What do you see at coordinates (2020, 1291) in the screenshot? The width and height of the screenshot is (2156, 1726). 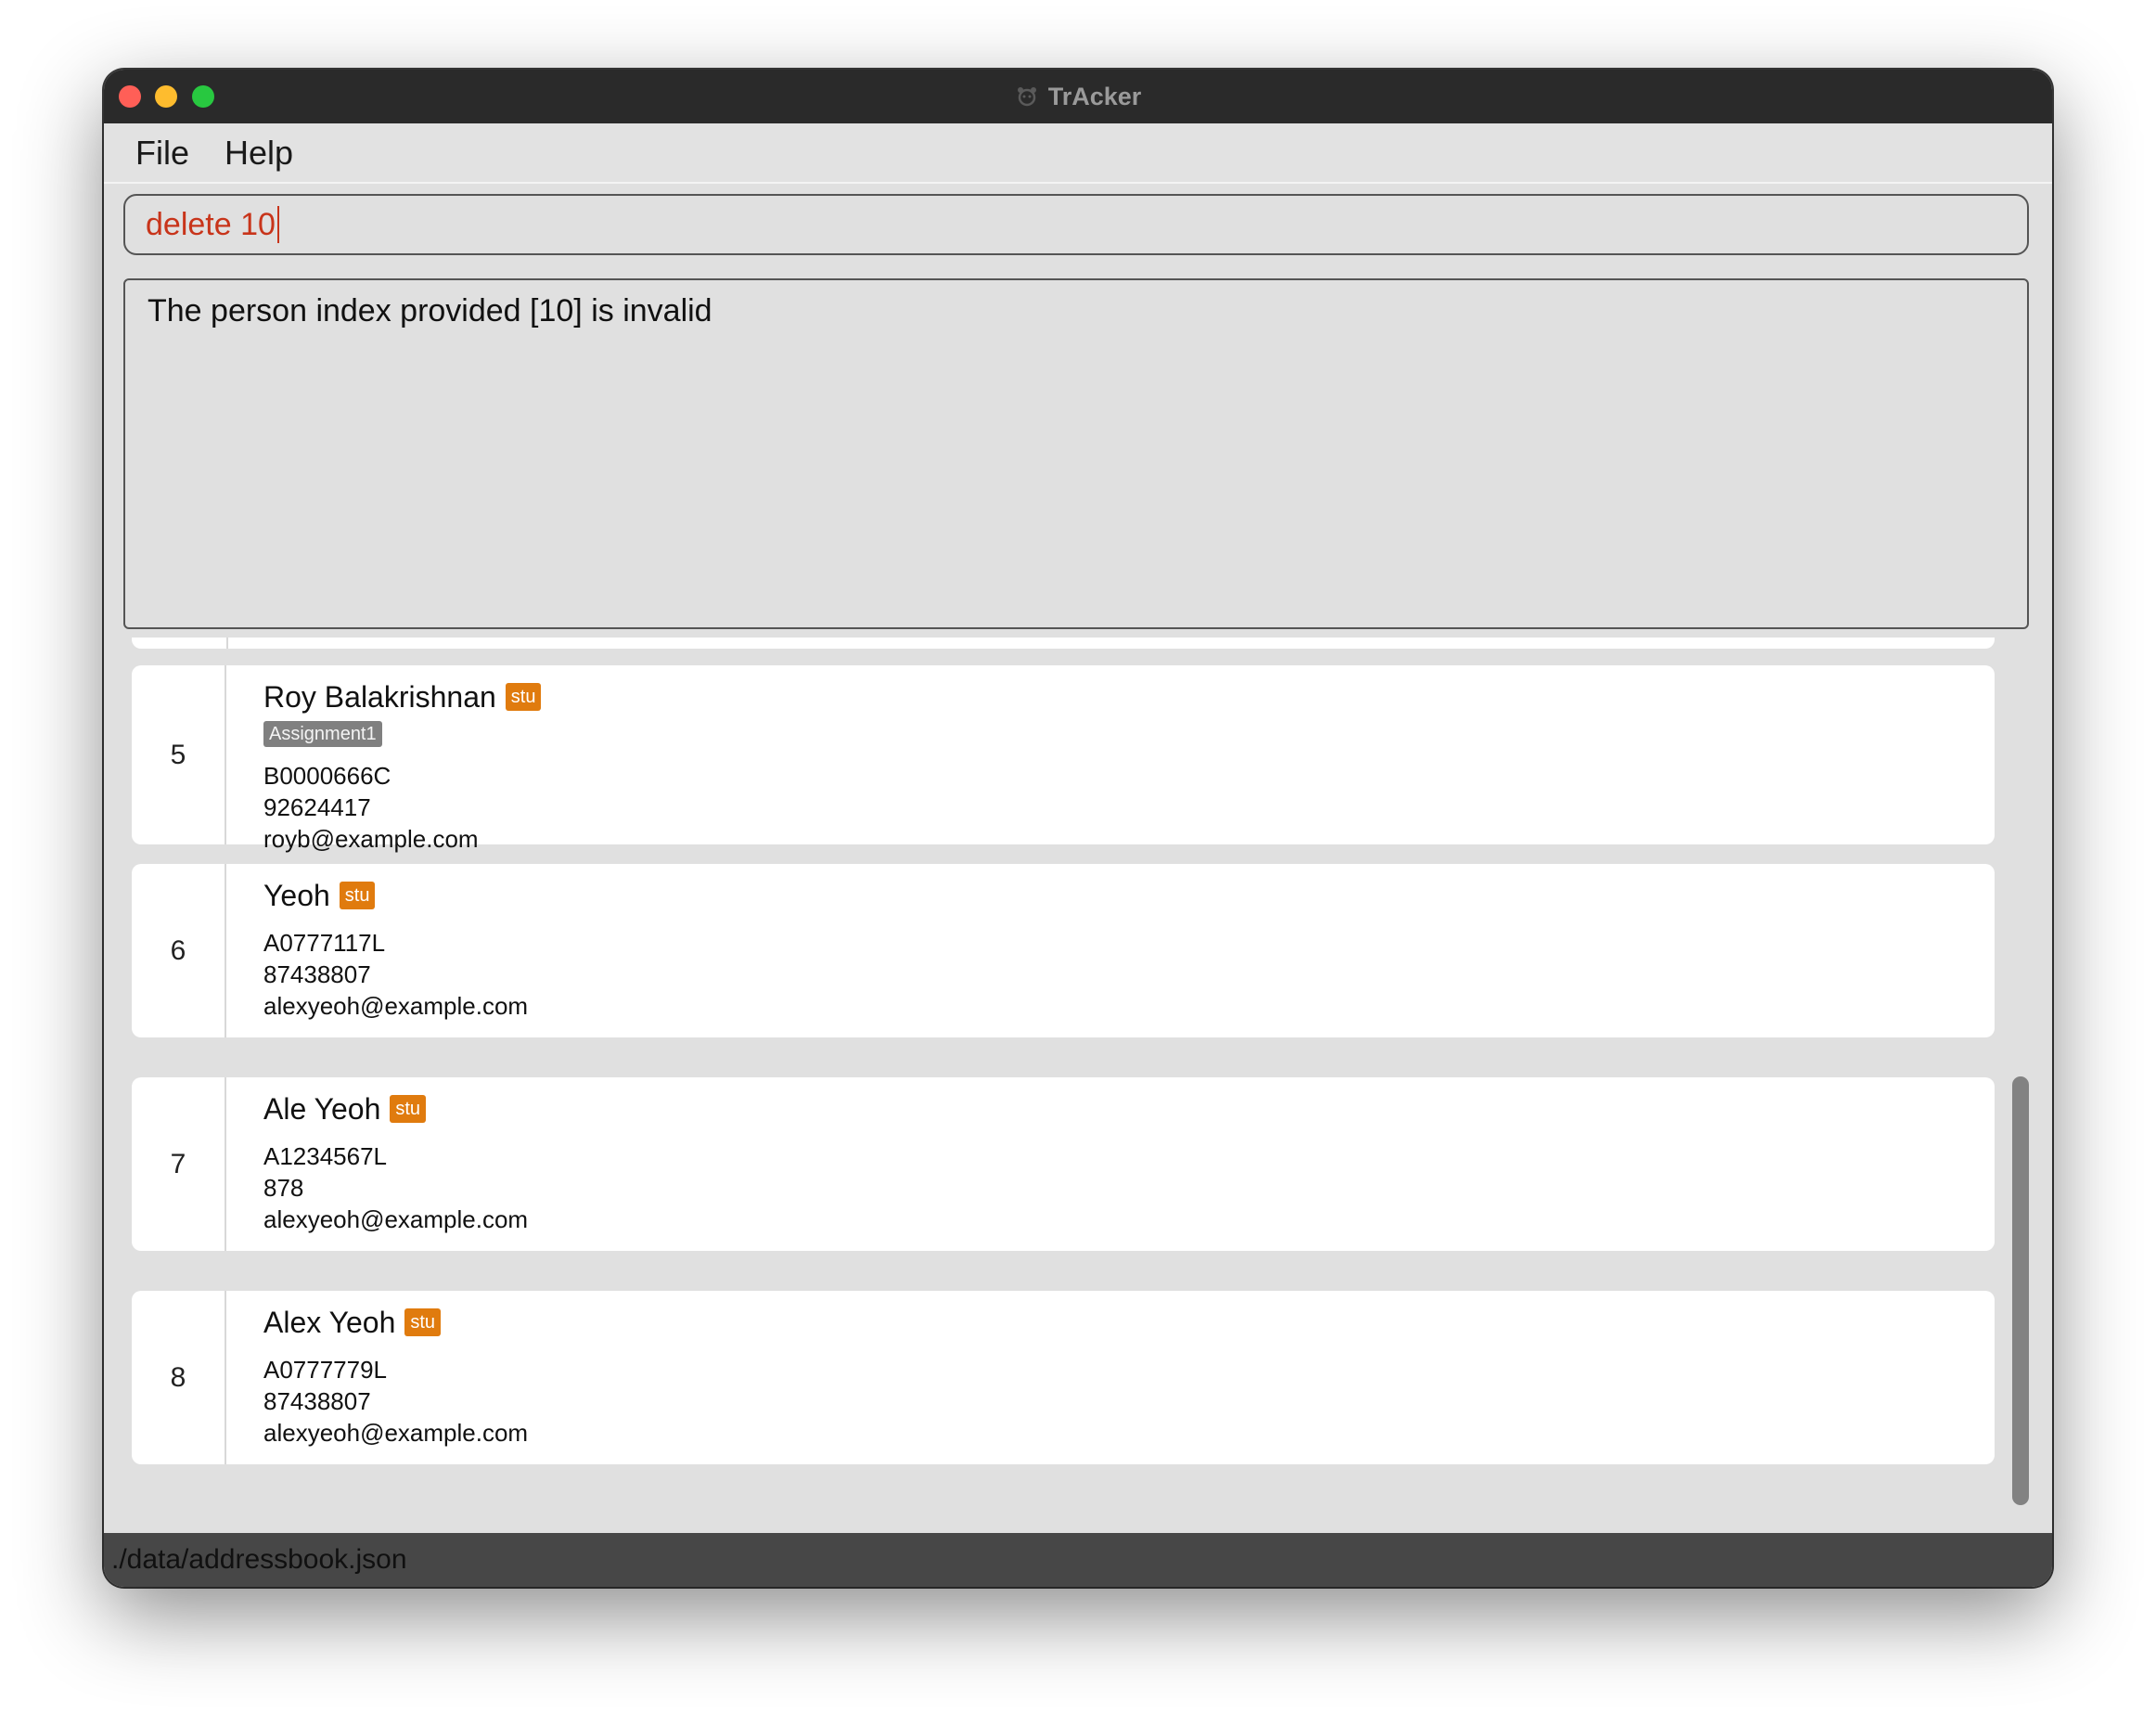 I see `list-scrollbar` at bounding box center [2020, 1291].